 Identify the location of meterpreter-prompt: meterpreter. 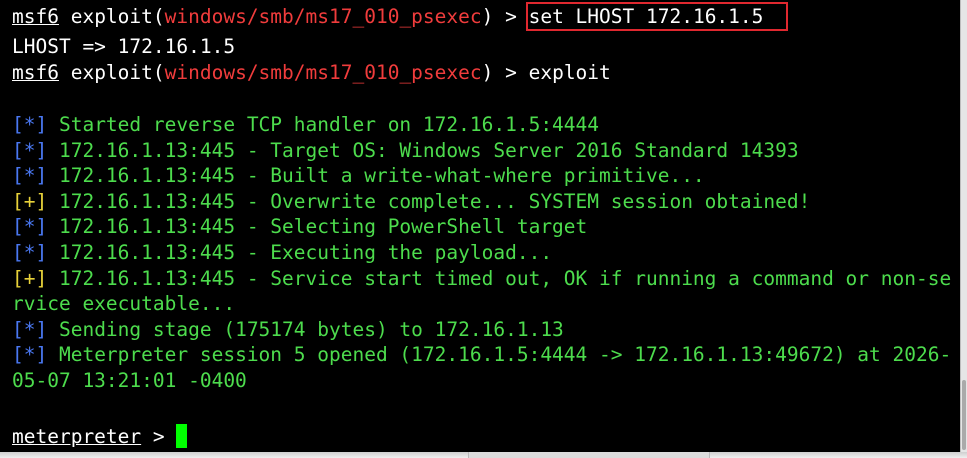
(77, 436).